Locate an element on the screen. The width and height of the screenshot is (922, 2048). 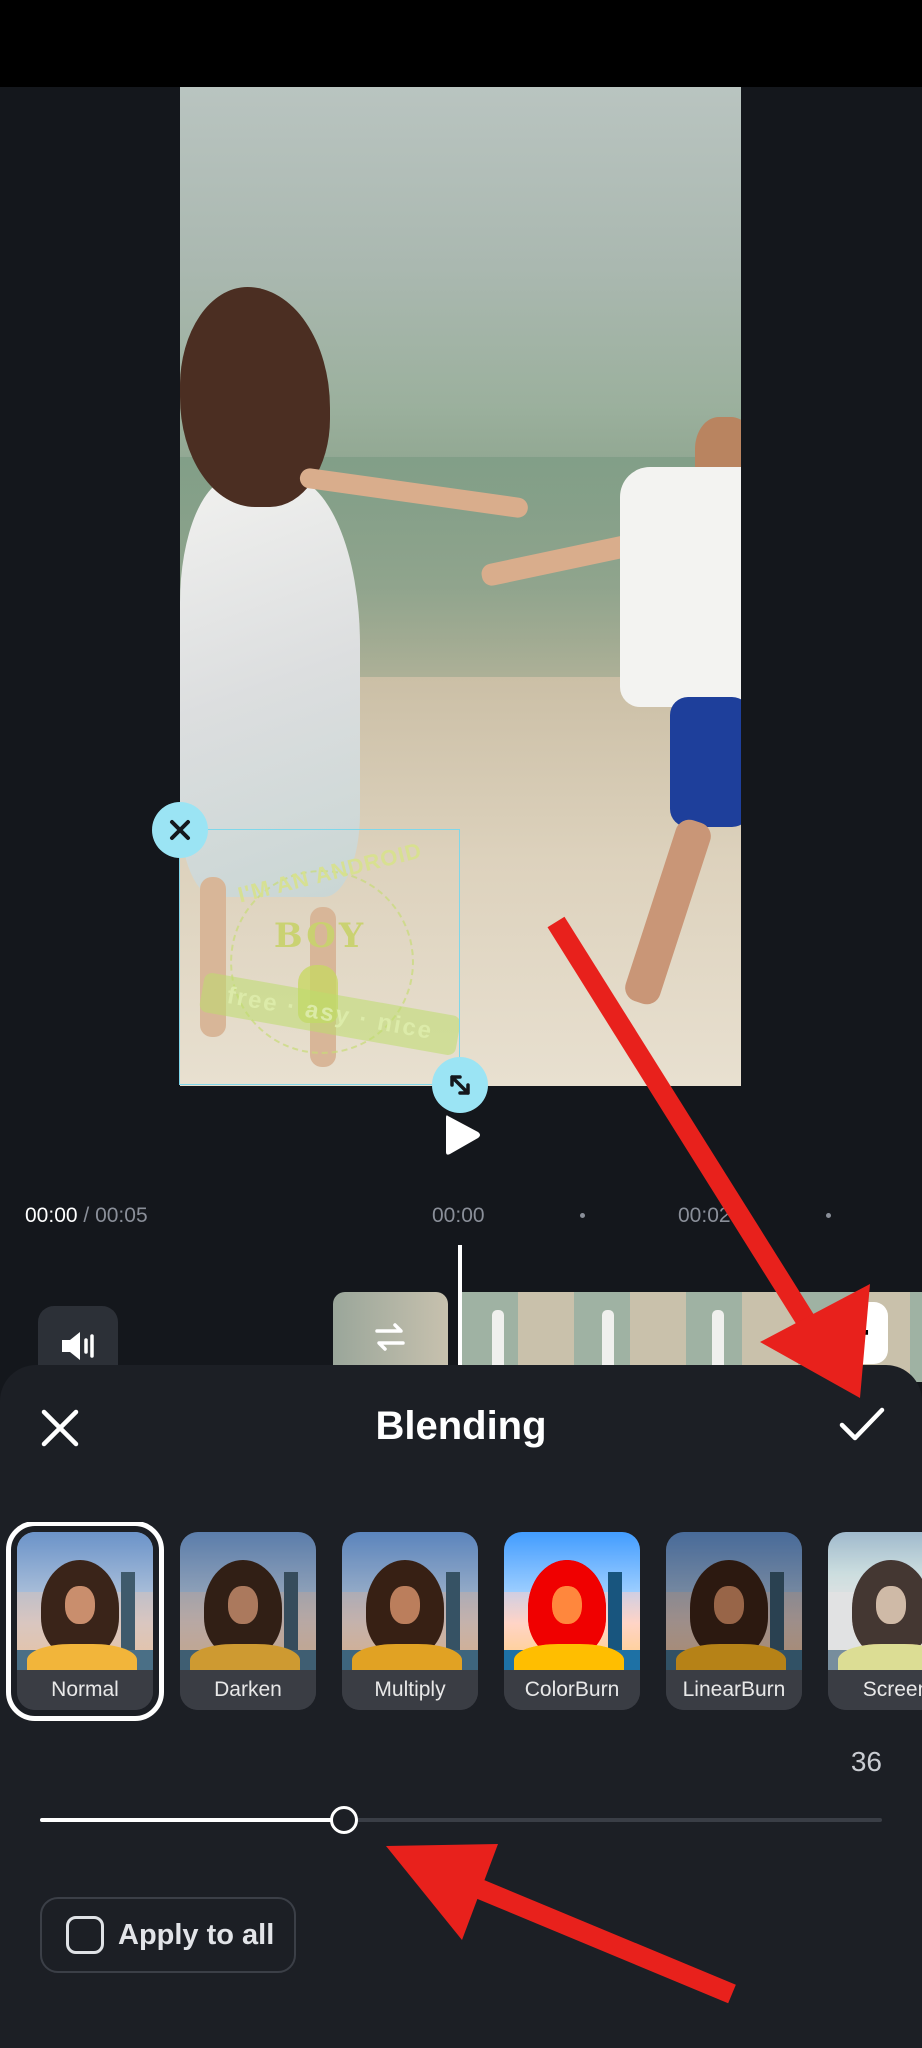
opacity-value: 36 is located at coordinates (866, 1761).